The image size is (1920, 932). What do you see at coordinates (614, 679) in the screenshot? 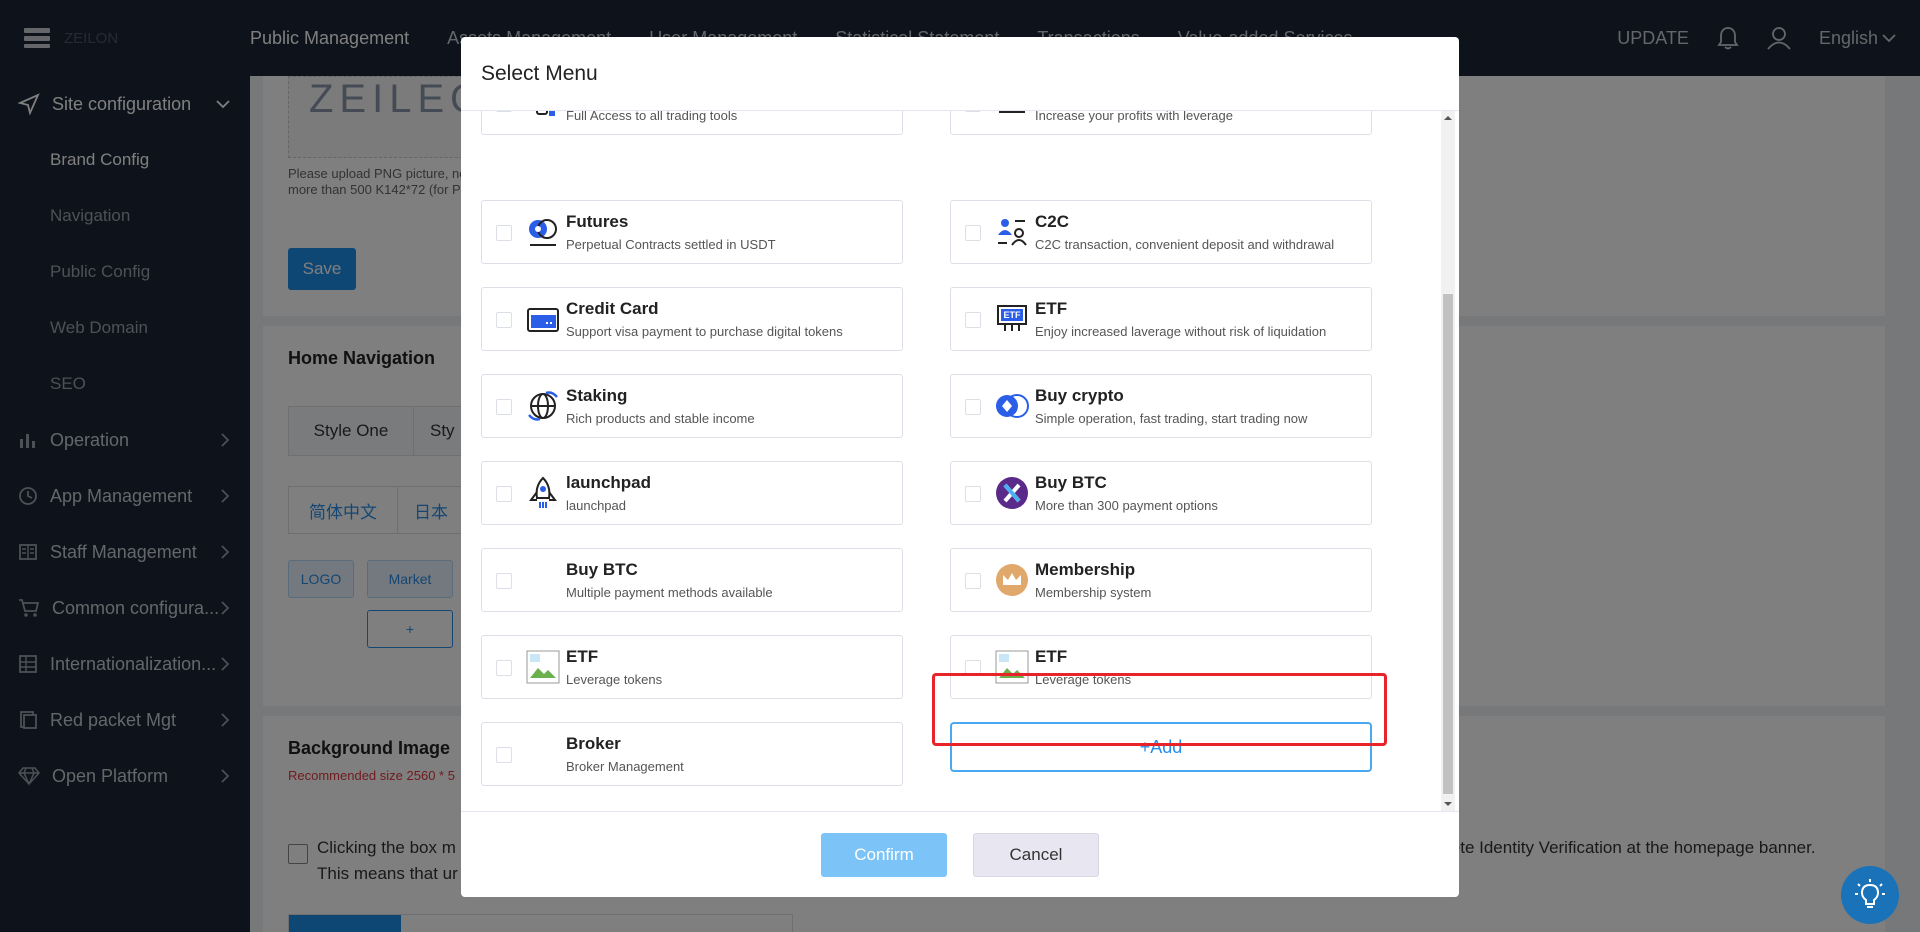
I see `menu-card-desc: Leverage tokens` at bounding box center [614, 679].